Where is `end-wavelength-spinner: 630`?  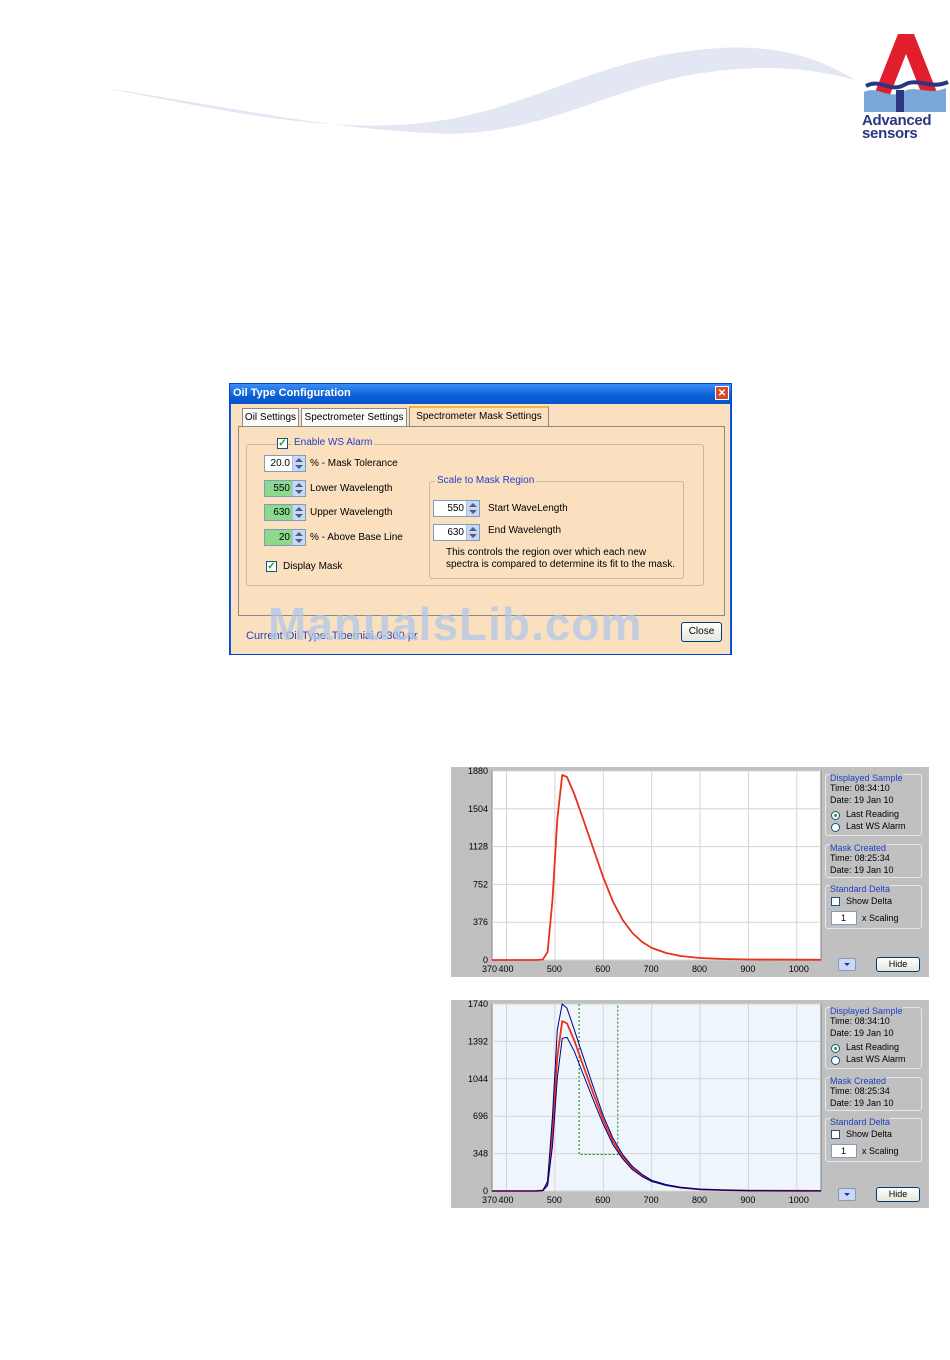 end-wavelength-spinner: 630 is located at coordinates (456, 532).